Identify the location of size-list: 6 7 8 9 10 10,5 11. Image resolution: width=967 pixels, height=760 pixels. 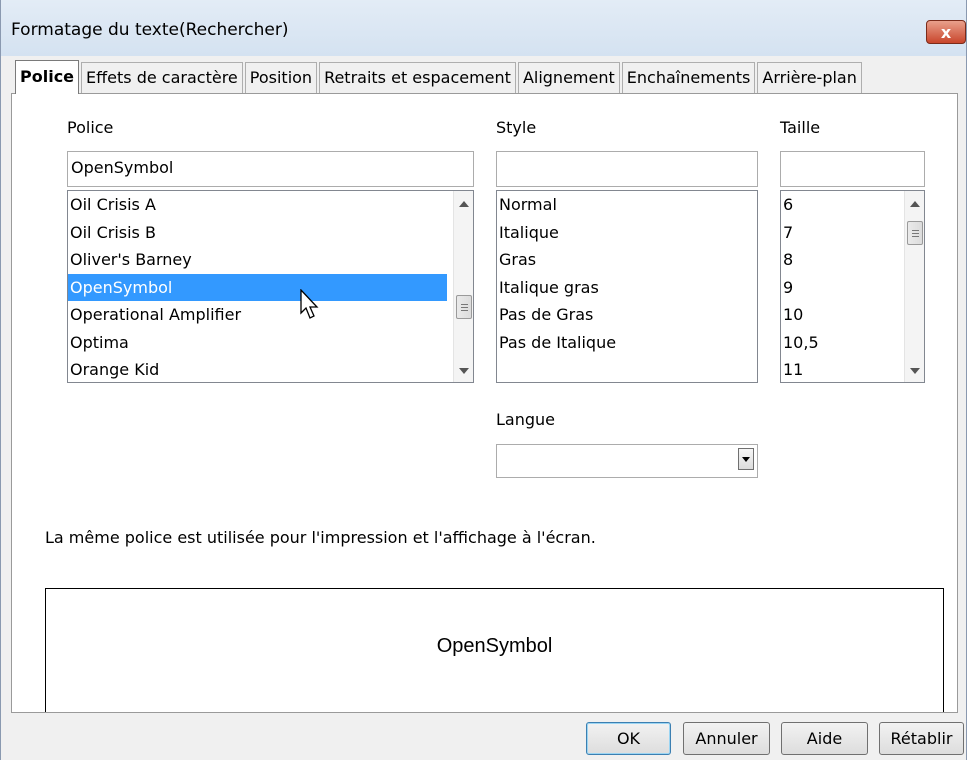
(852, 286).